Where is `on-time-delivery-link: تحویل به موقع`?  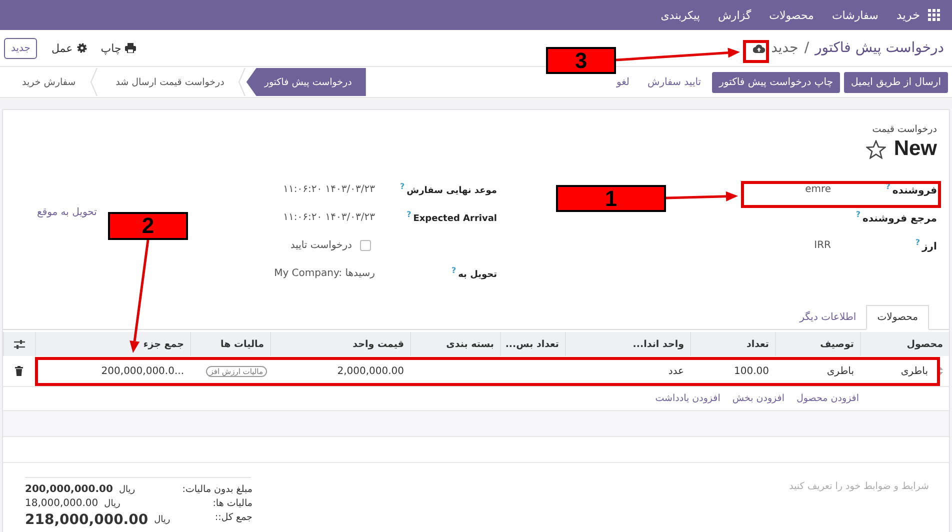
on-time-delivery-link: تحویل به موقع is located at coordinates (67, 212).